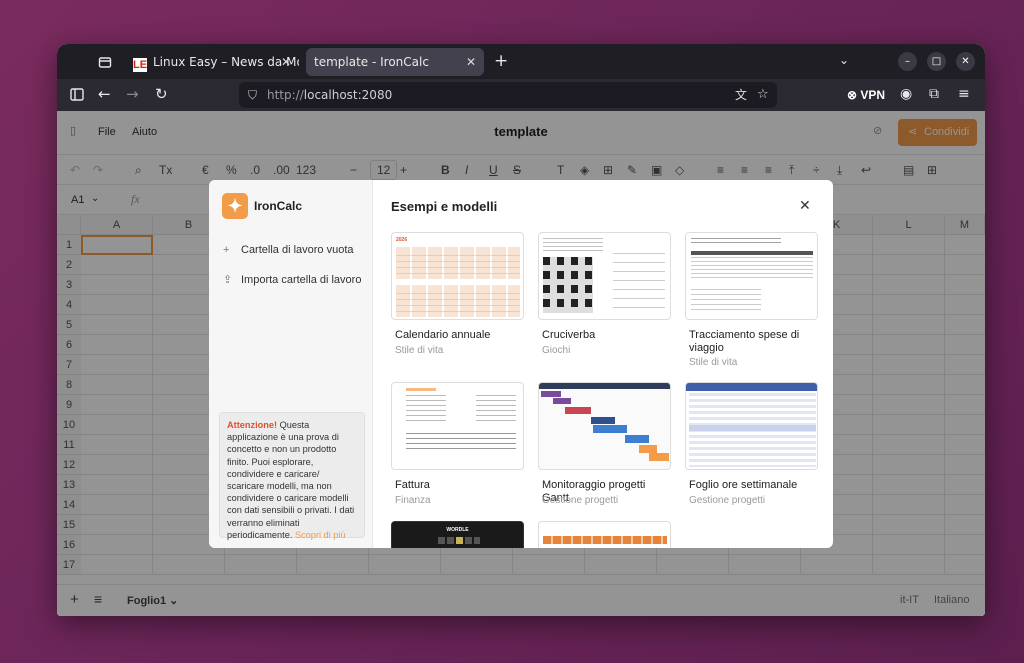 This screenshot has height=663, width=1024. Describe the element at coordinates (907, 61) in the screenshot. I see `minimize-button: –` at that location.